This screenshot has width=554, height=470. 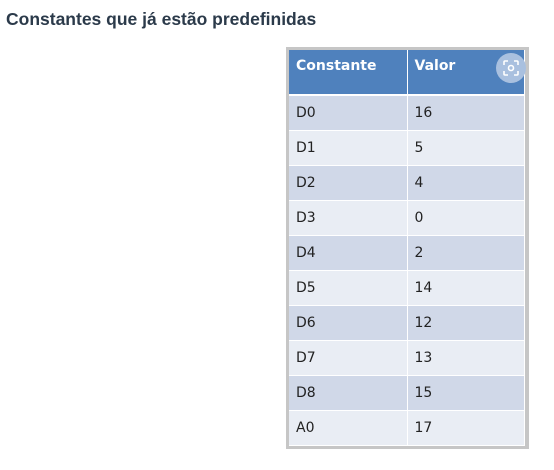 I want to click on constant-name-cell: D2, so click(x=348, y=183).